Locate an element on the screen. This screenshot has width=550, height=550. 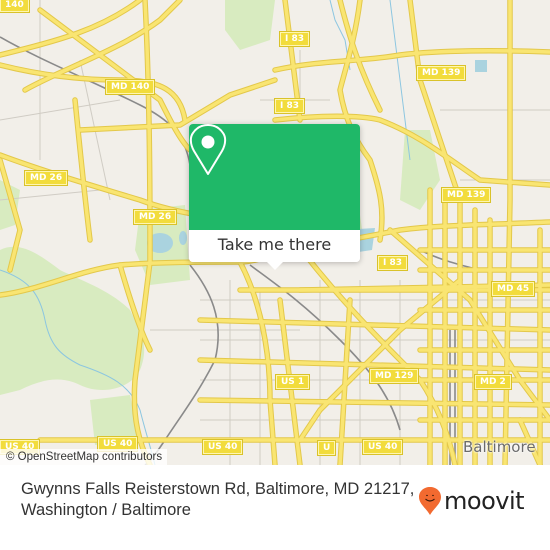
moovit-logo: moovit is located at coordinates (471, 501).